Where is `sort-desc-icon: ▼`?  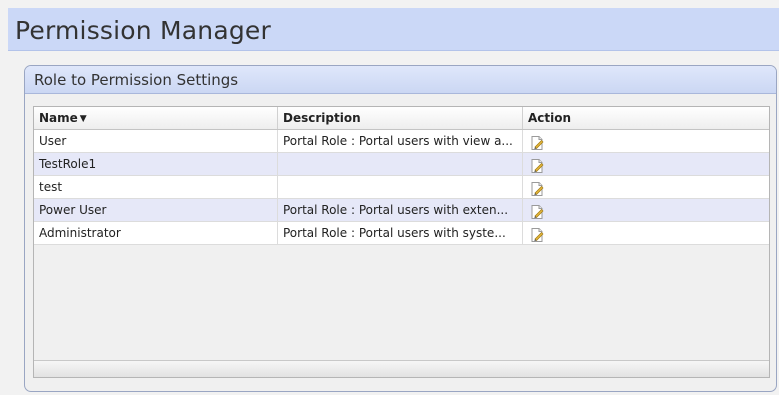
sort-desc-icon: ▼ is located at coordinates (83, 119).